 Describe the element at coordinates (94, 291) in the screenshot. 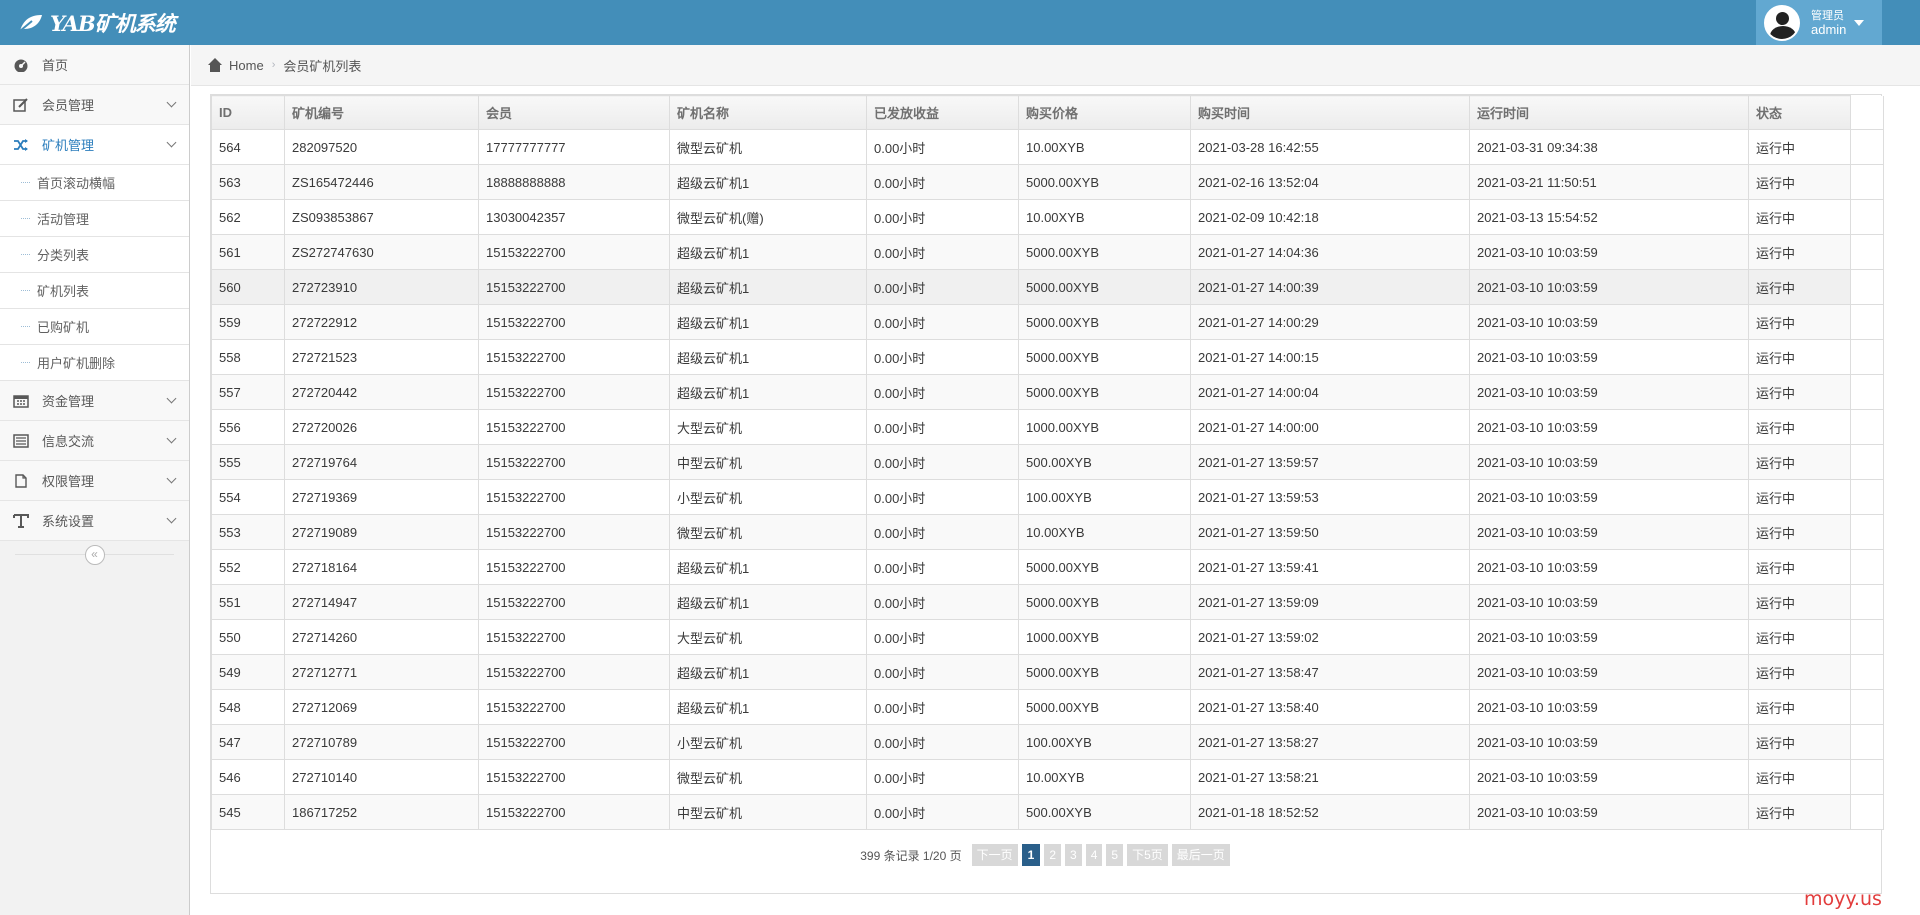

I see `sidebar-subitem-miner-list: 矿机列表` at that location.